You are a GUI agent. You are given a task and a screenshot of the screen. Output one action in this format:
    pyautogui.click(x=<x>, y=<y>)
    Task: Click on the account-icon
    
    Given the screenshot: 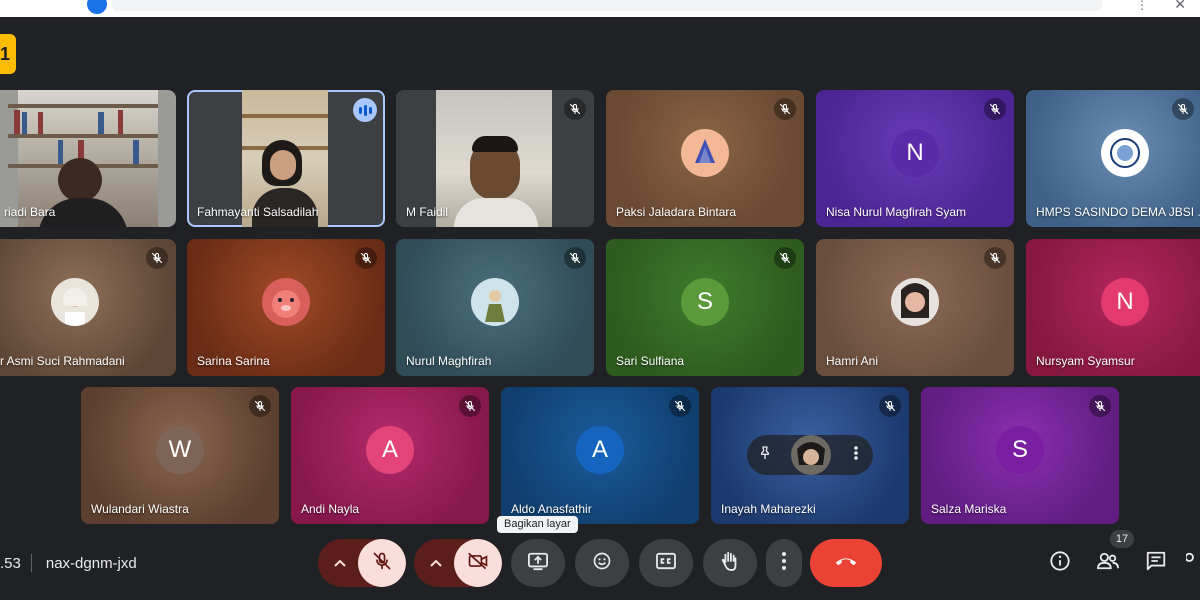 What is the action you would take?
    pyautogui.click(x=97, y=7)
    